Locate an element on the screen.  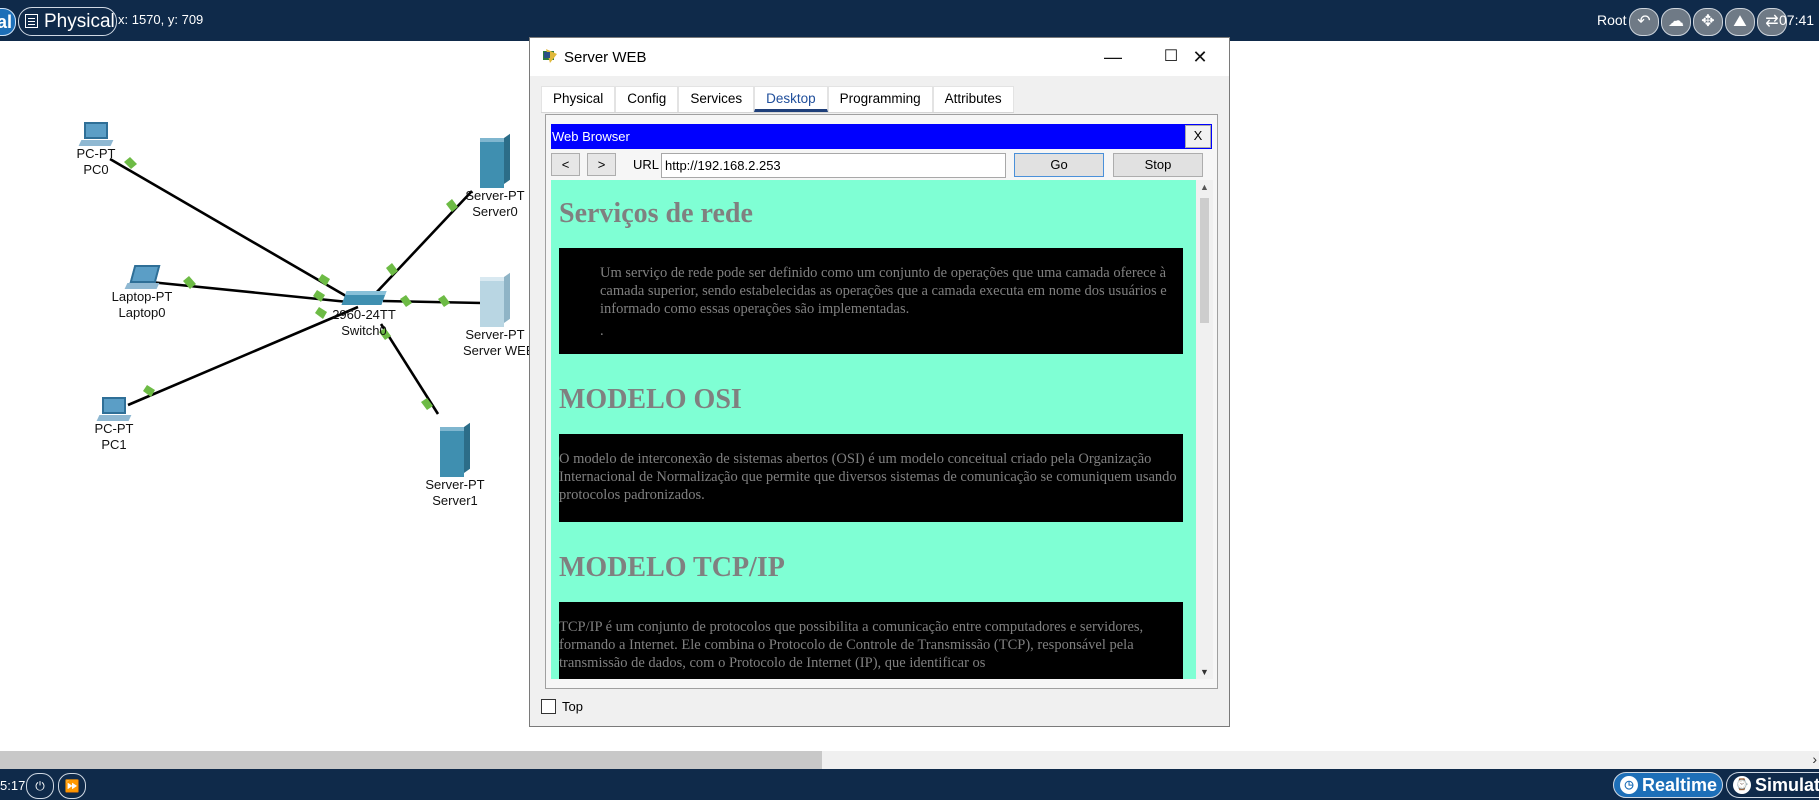
device-server0: Server-PT Server0 is located at coordinates (495, 176).